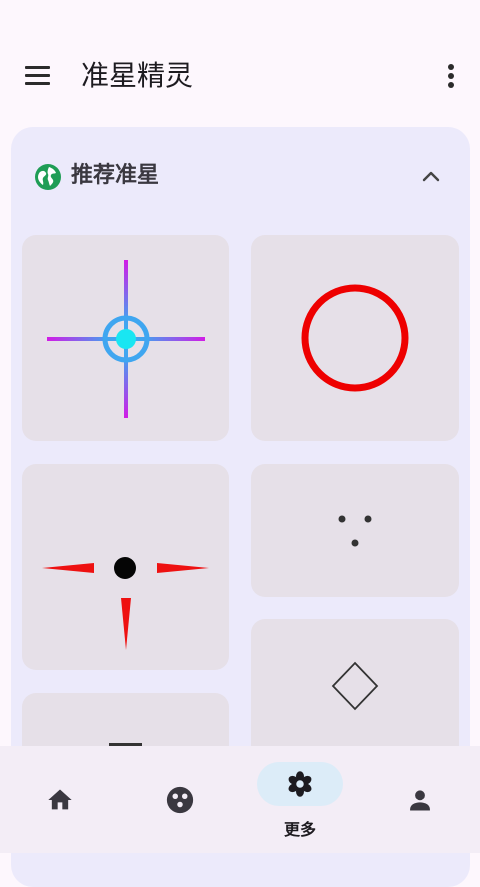 This screenshot has height=887, width=480. What do you see at coordinates (38, 76) in the screenshot?
I see `hamburger-menu-icon` at bounding box center [38, 76].